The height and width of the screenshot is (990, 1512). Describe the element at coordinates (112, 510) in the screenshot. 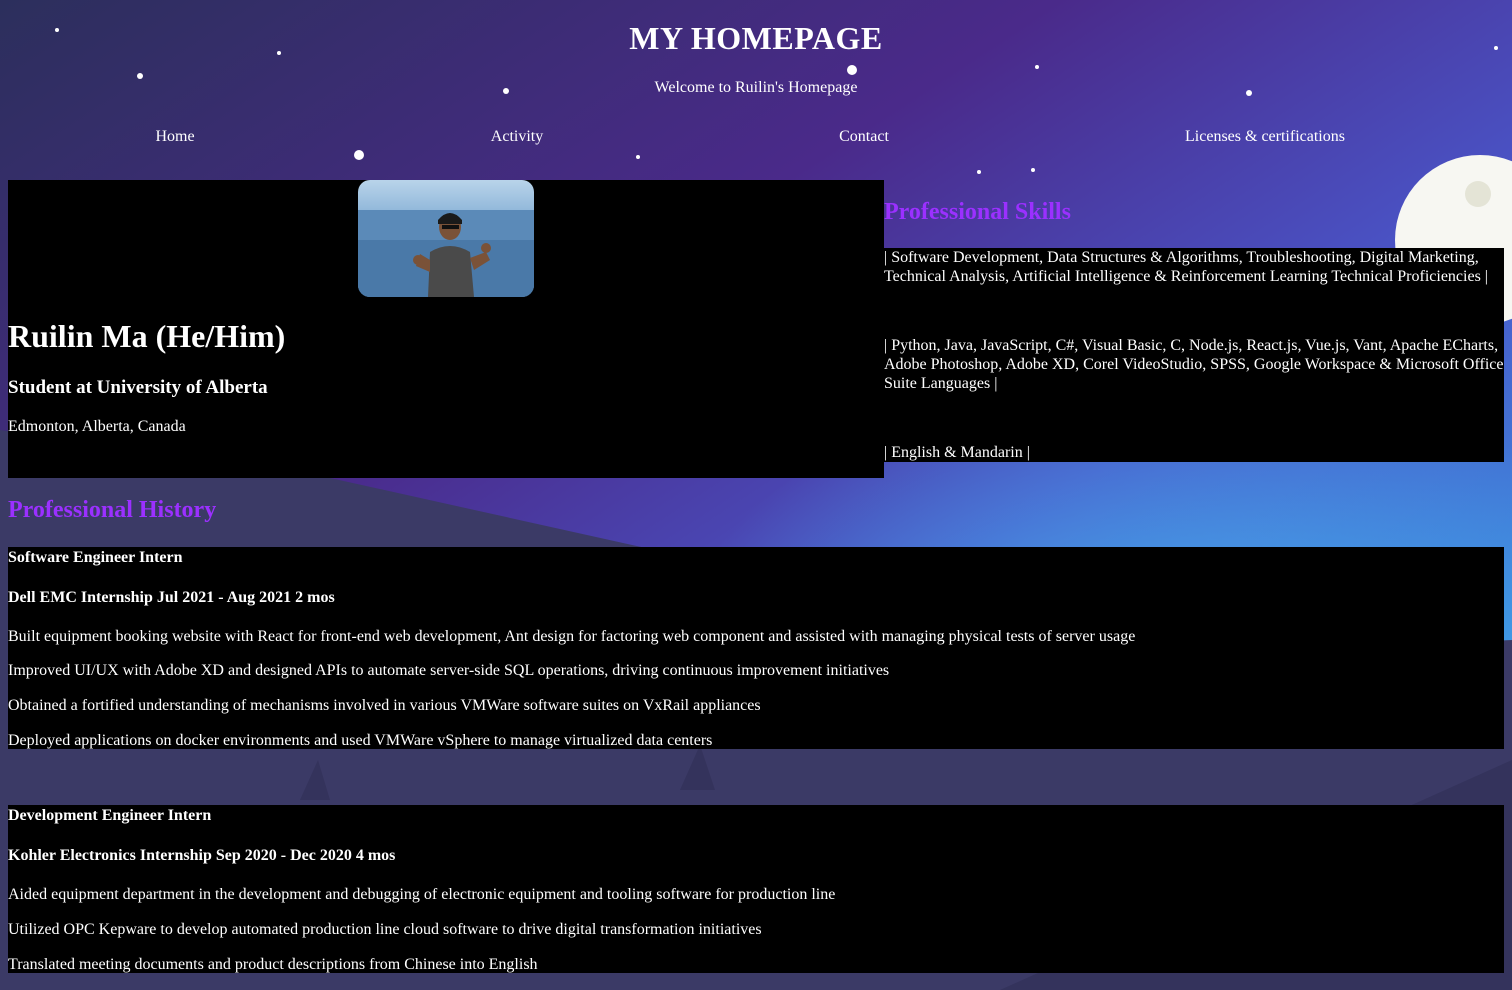

I see `history-heading: Professional History` at that location.